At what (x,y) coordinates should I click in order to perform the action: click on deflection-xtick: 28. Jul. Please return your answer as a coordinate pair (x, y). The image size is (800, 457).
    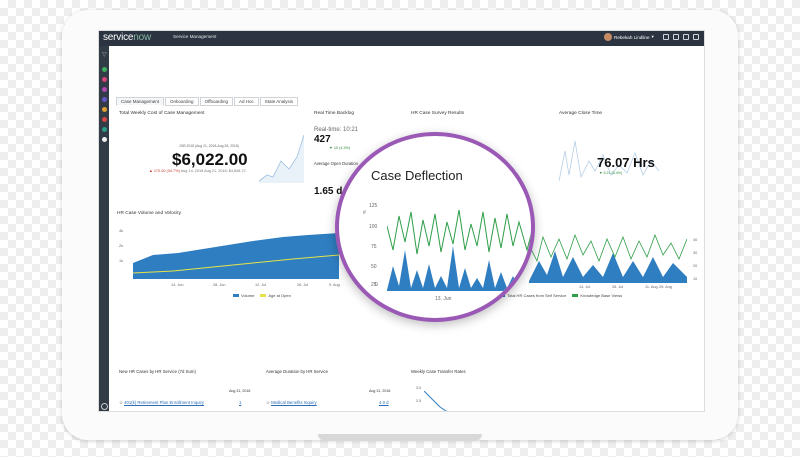
    Looking at the image, I should click on (618, 287).